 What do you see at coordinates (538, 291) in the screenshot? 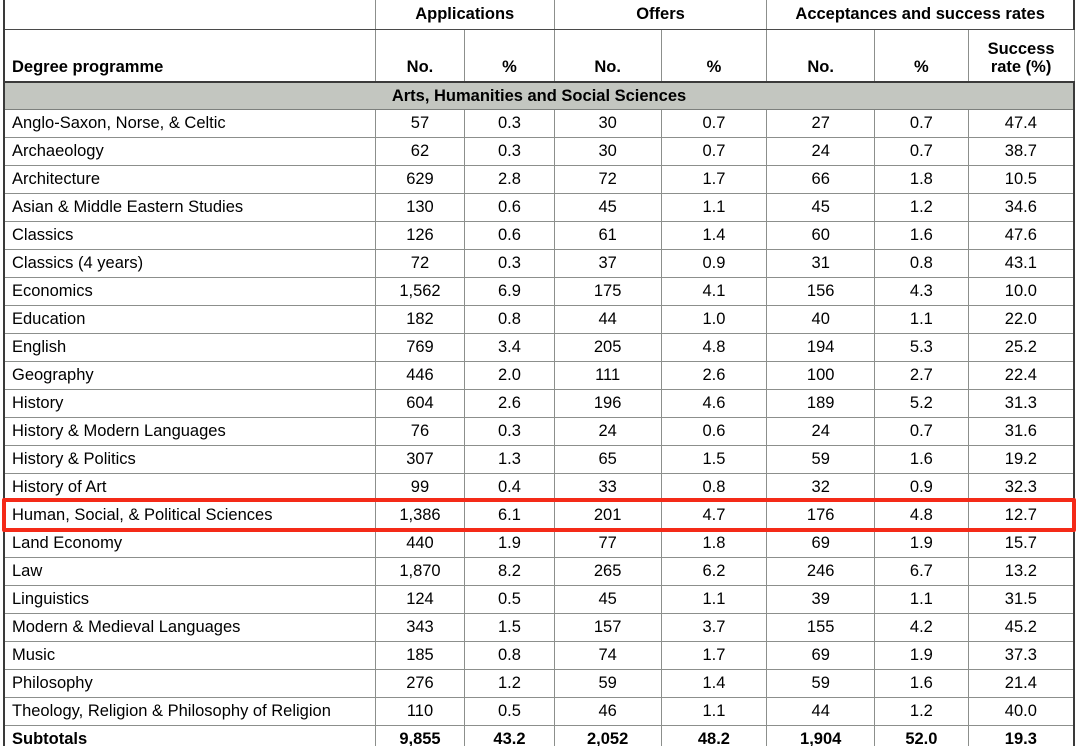
I see `table-row: Economics 1,562 6.9 175 4.1 156 4.3 10.0` at bounding box center [538, 291].